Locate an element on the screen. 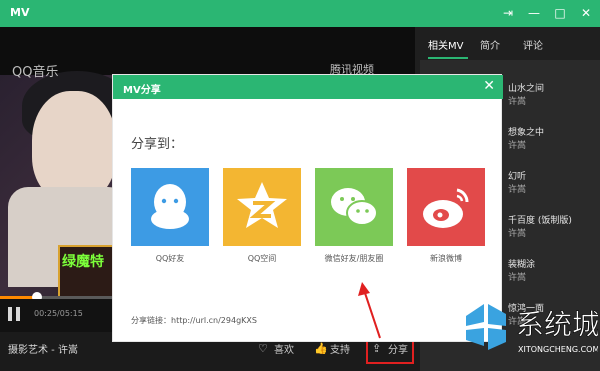 The image size is (600, 371). share-wechat-label: 微信好友/朋友圈 is located at coordinates (354, 258).